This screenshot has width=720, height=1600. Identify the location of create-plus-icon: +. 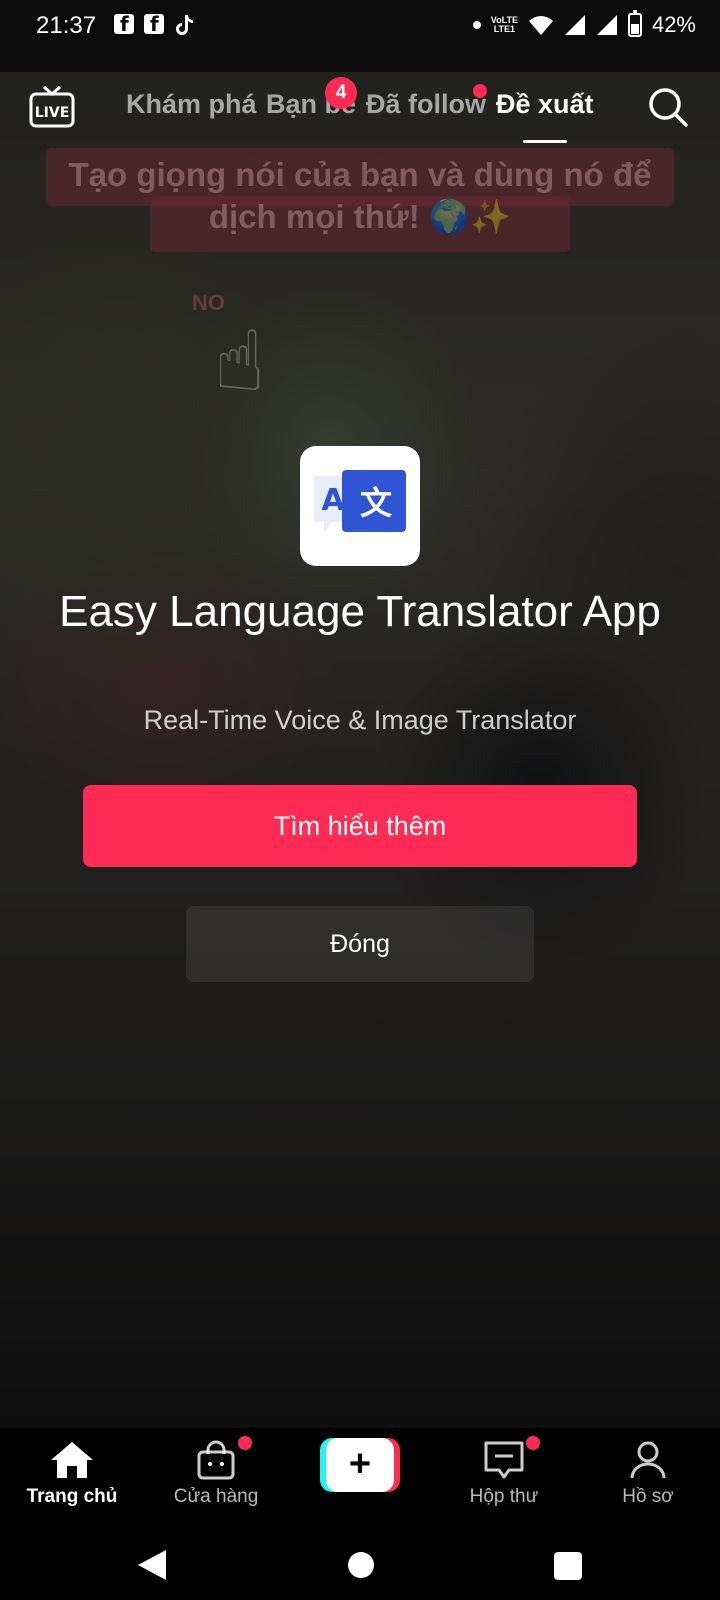
(360, 1464).